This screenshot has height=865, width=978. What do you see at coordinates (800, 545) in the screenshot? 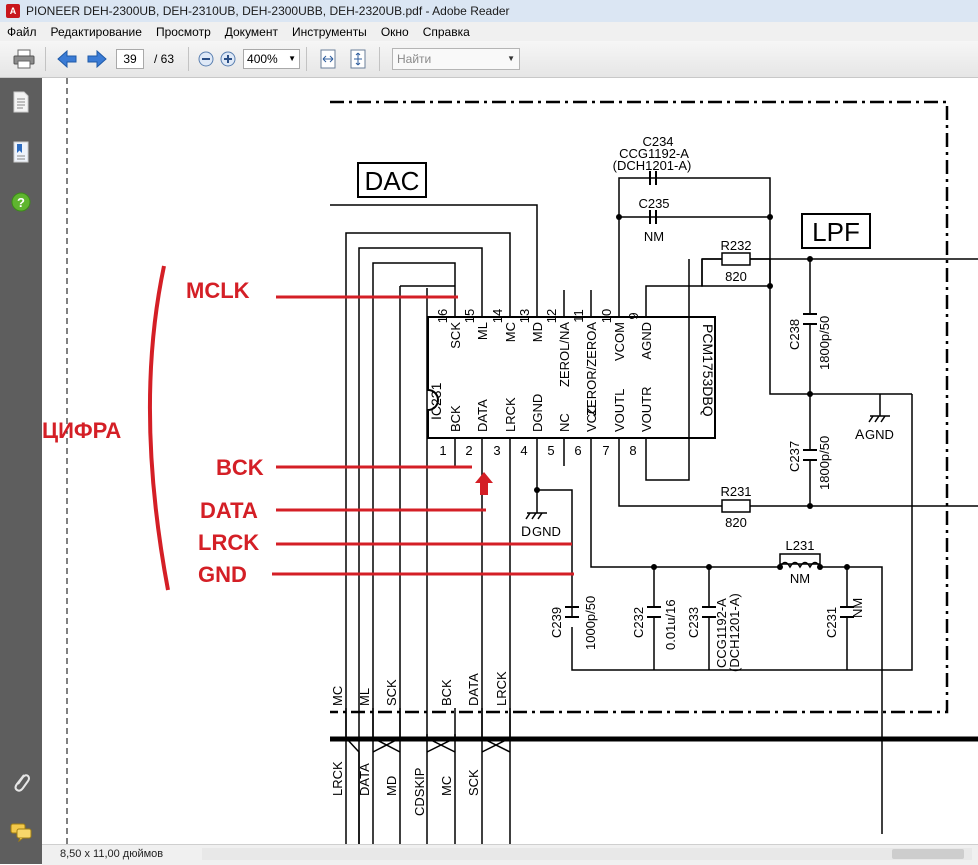
I see `l231-label: L231` at bounding box center [800, 545].